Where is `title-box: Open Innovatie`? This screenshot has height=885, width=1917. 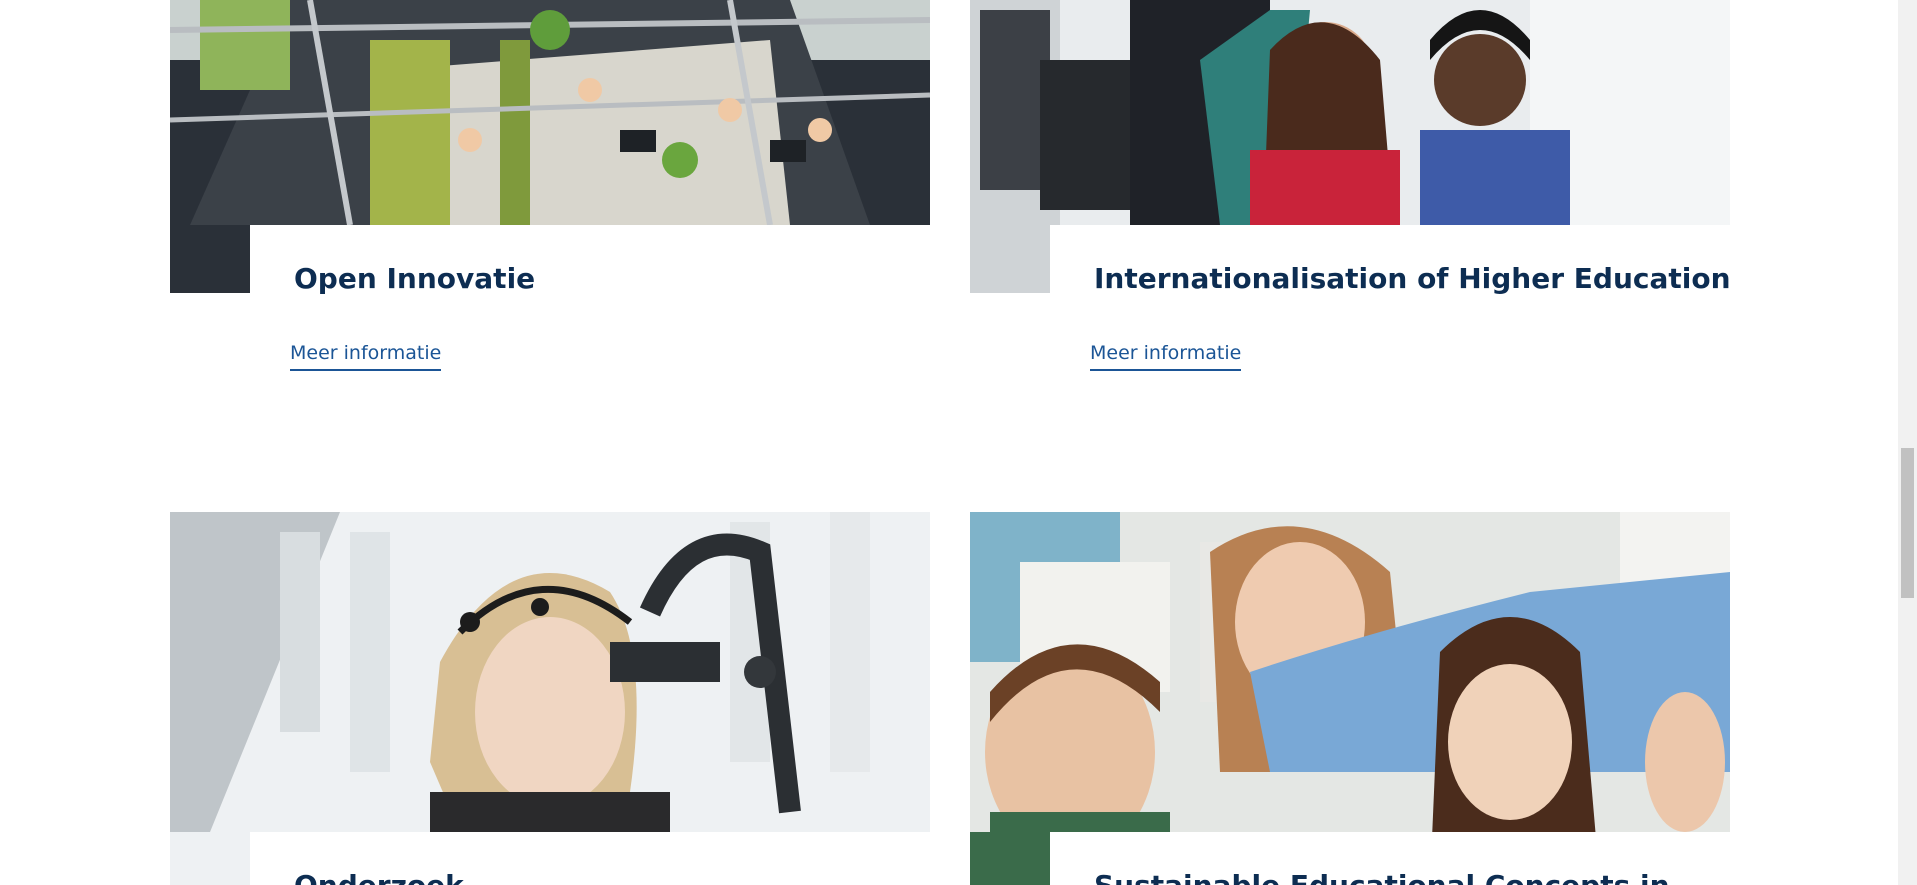
title-box: Open Innovatie is located at coordinates (590, 260).